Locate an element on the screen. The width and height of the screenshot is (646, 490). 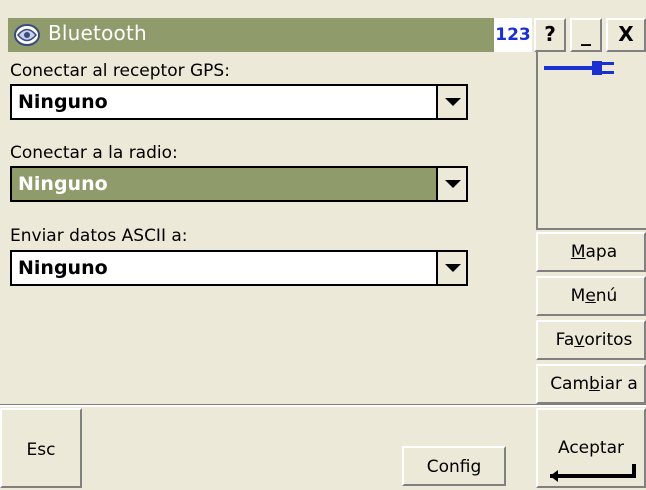
menu-label-post: nú is located at coordinates (606, 296).